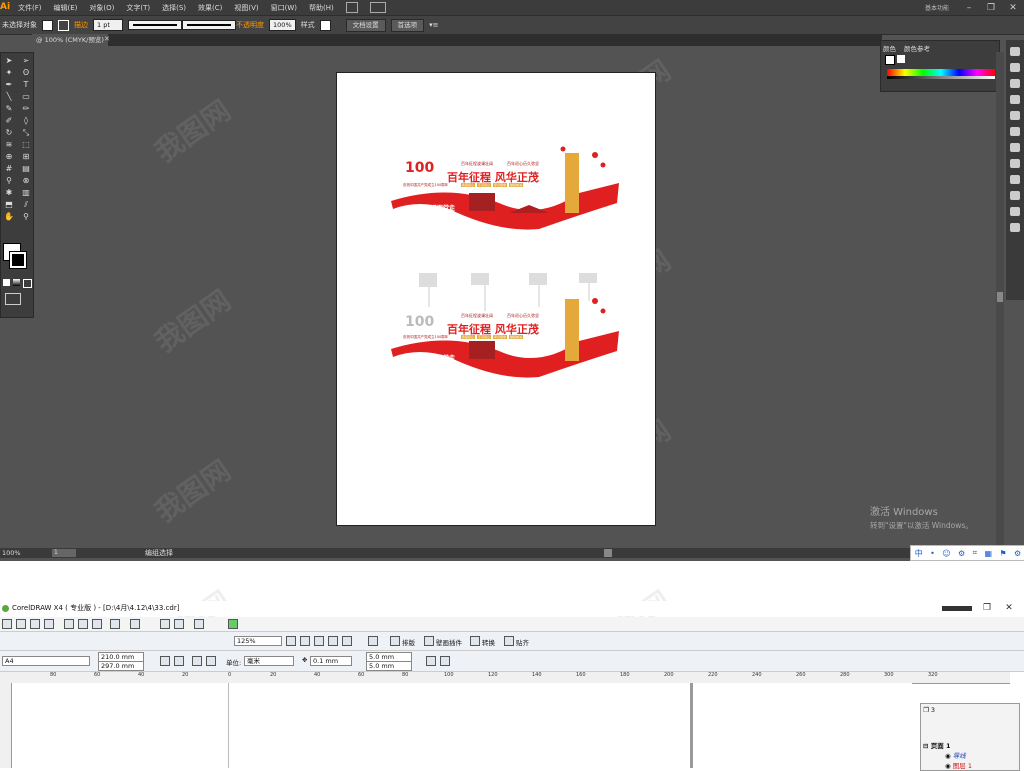  What do you see at coordinates (26, 216) in the screenshot?
I see `zoom-tool-icon: ⚲` at bounding box center [26, 216].